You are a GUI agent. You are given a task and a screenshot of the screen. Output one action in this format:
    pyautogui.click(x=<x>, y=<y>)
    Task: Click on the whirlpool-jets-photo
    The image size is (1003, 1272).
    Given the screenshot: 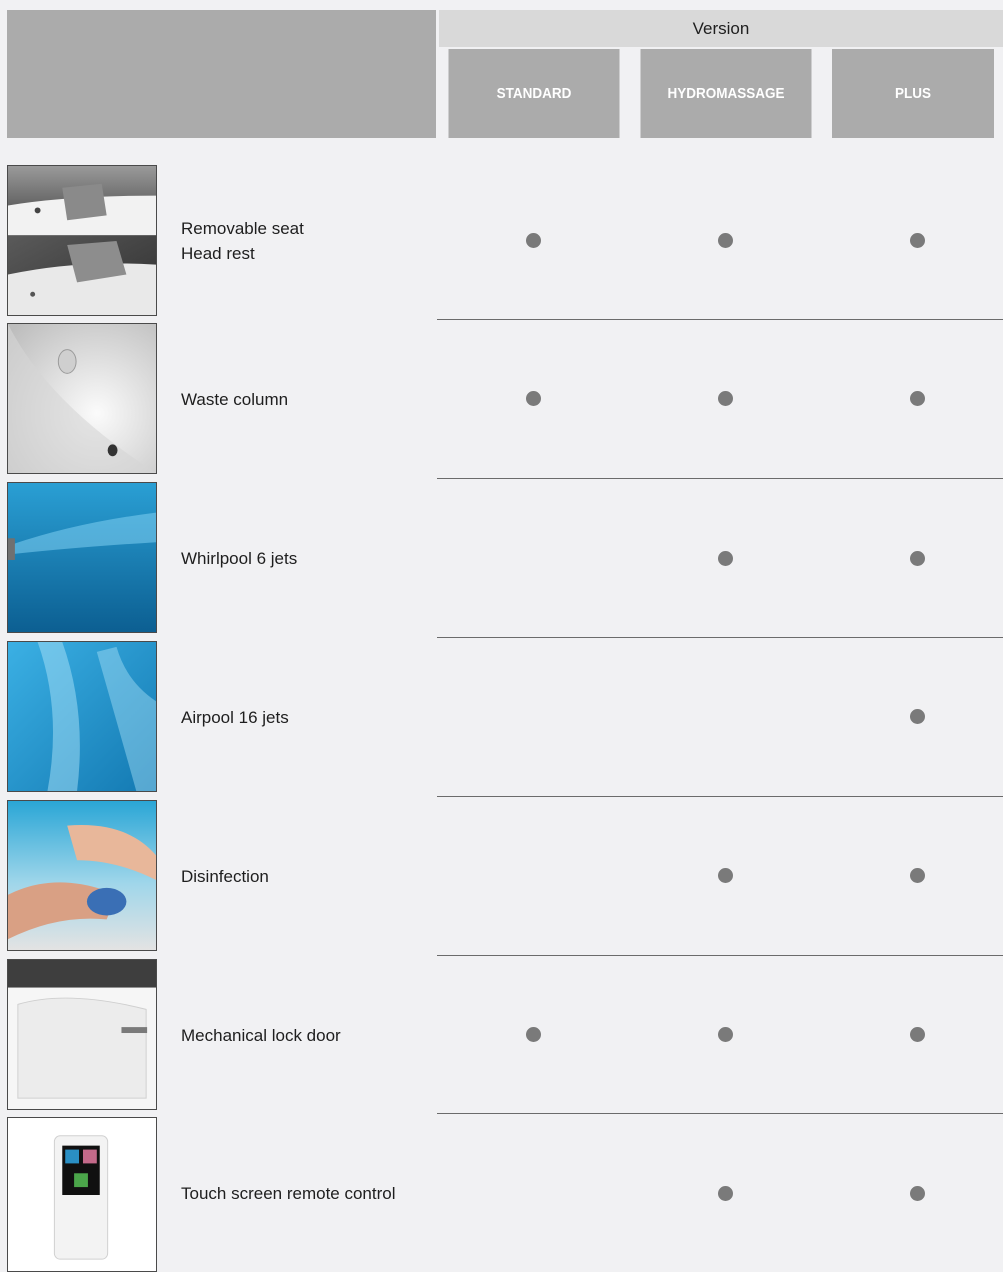 What is the action you would take?
    pyautogui.click(x=82, y=557)
    